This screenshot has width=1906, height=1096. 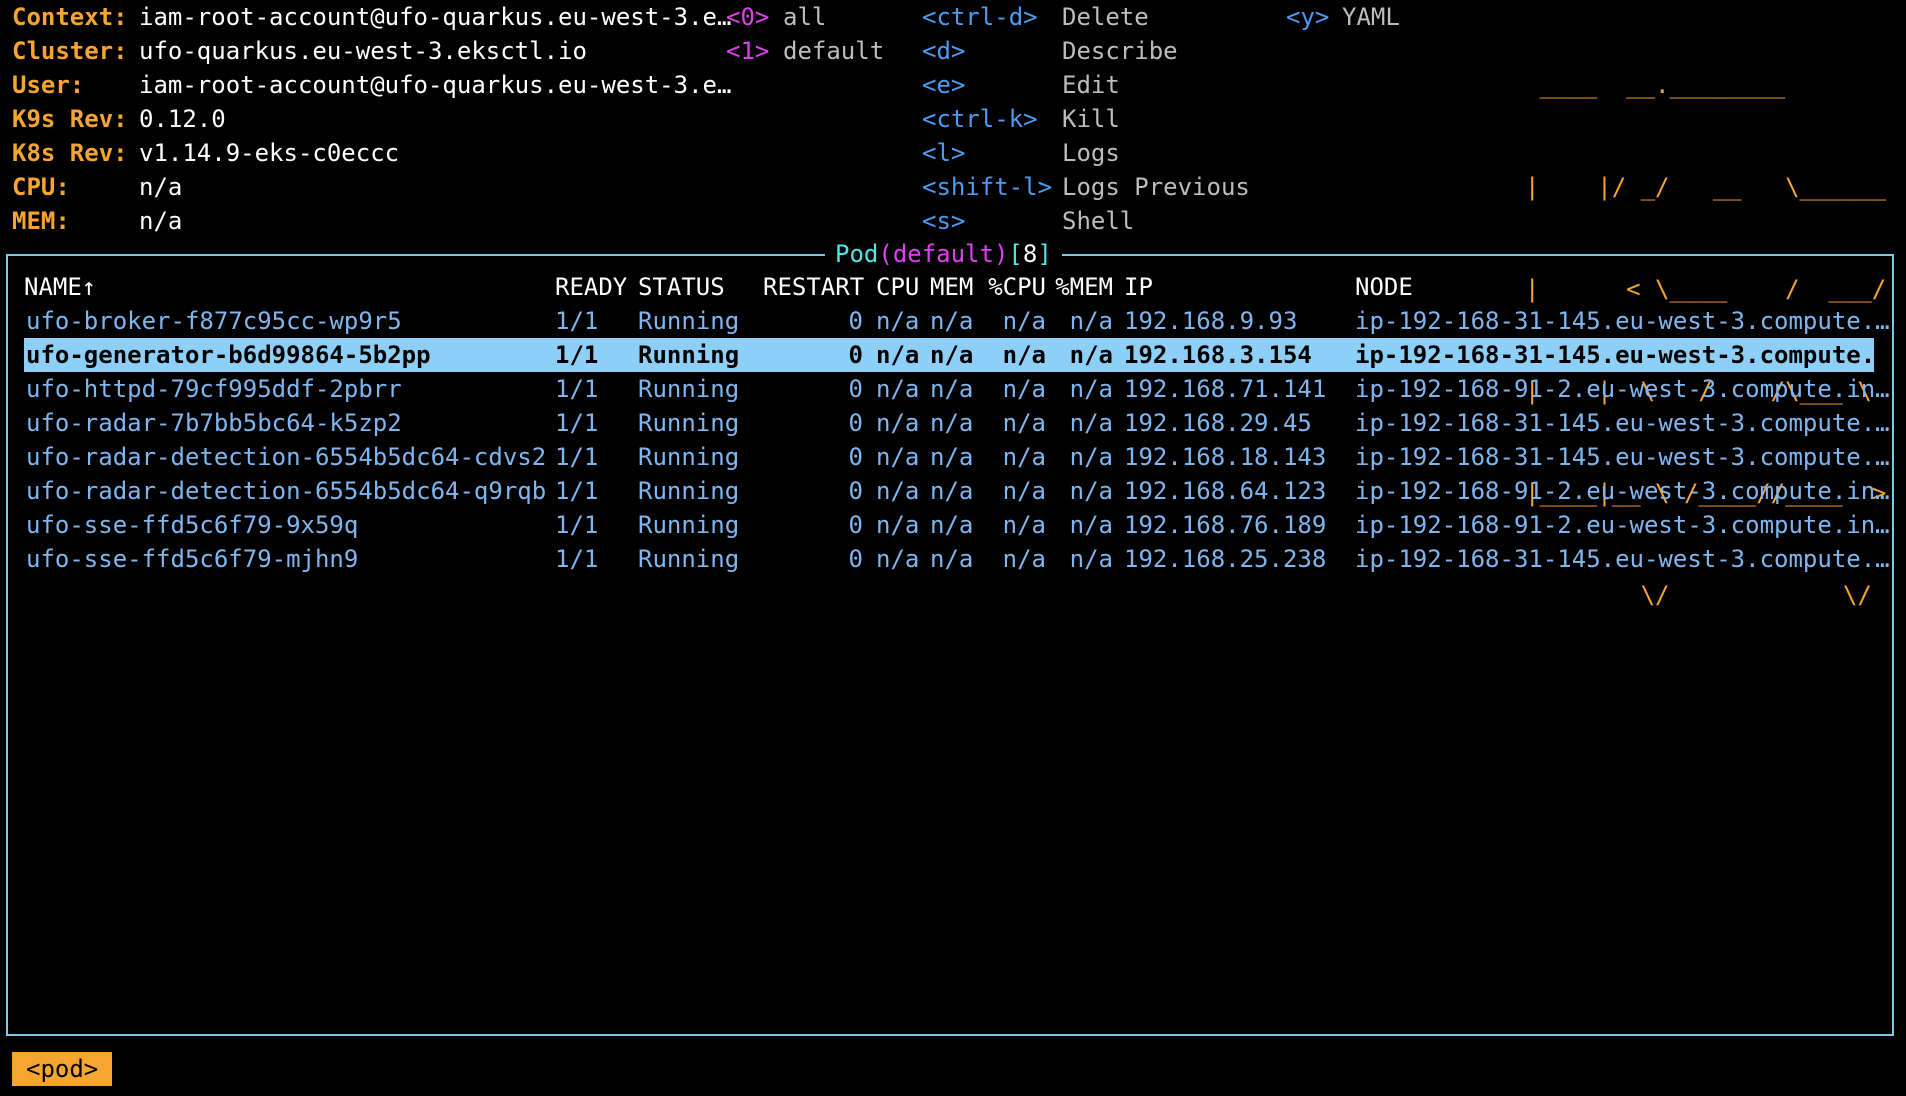 I want to click on breadcrumb-pod: <pod>, so click(x=62, y=1069).